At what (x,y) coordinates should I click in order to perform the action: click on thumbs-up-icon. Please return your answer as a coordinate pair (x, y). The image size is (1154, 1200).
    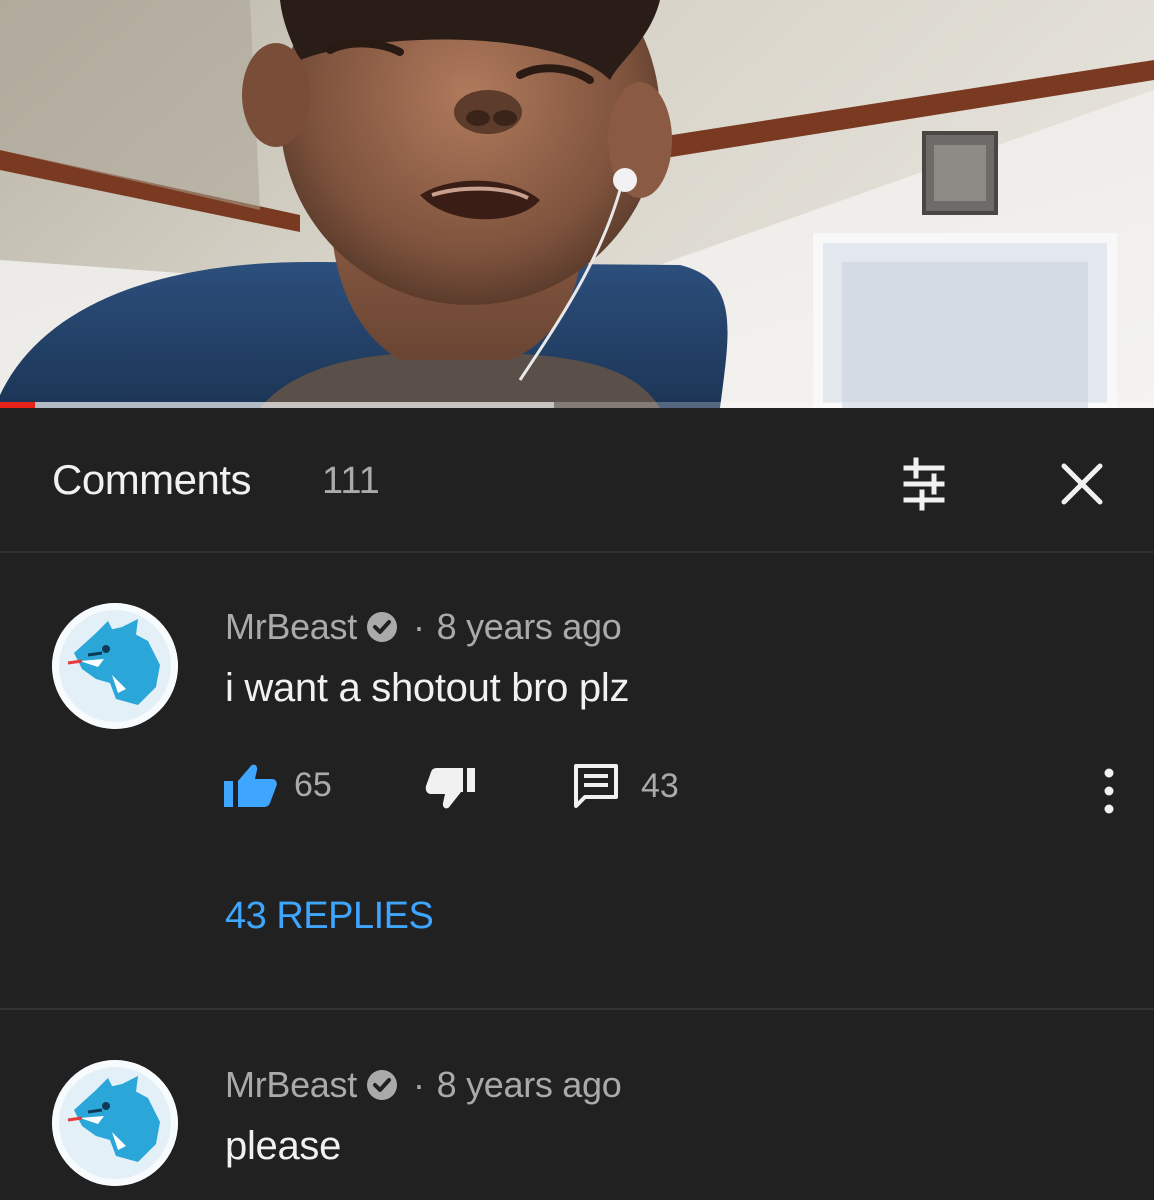
    Looking at the image, I should click on (250, 785).